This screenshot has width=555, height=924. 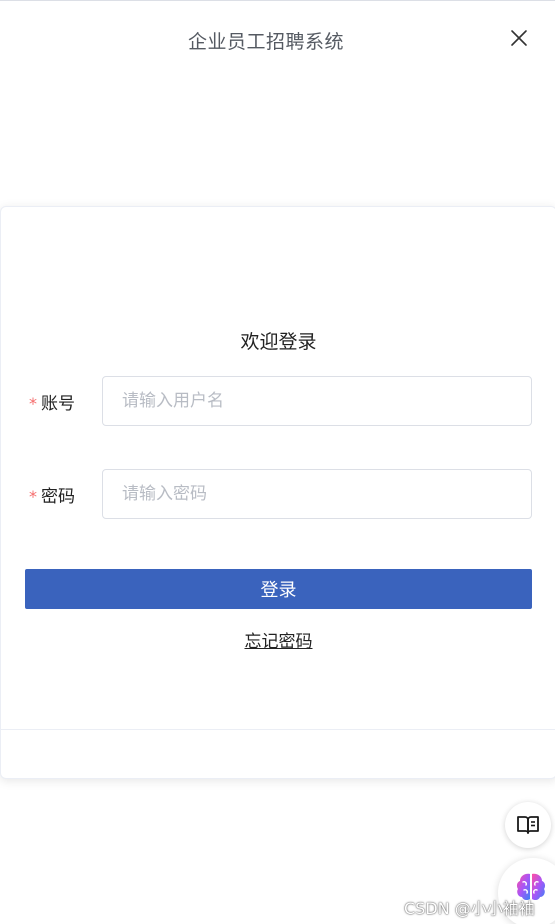 I want to click on read-mode-button, so click(x=528, y=825).